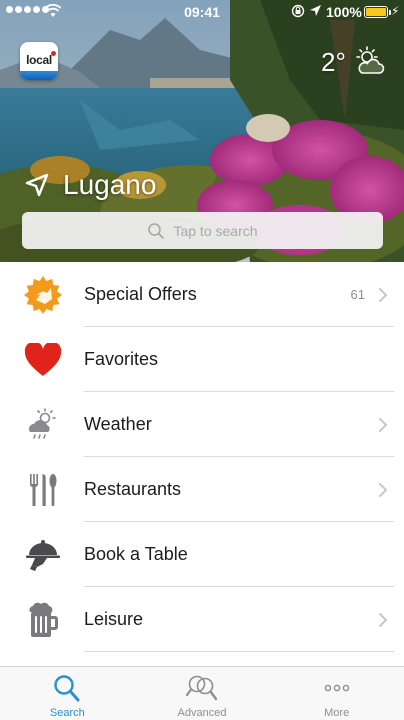  What do you see at coordinates (39, 61) in the screenshot?
I see `app-logo: local` at bounding box center [39, 61].